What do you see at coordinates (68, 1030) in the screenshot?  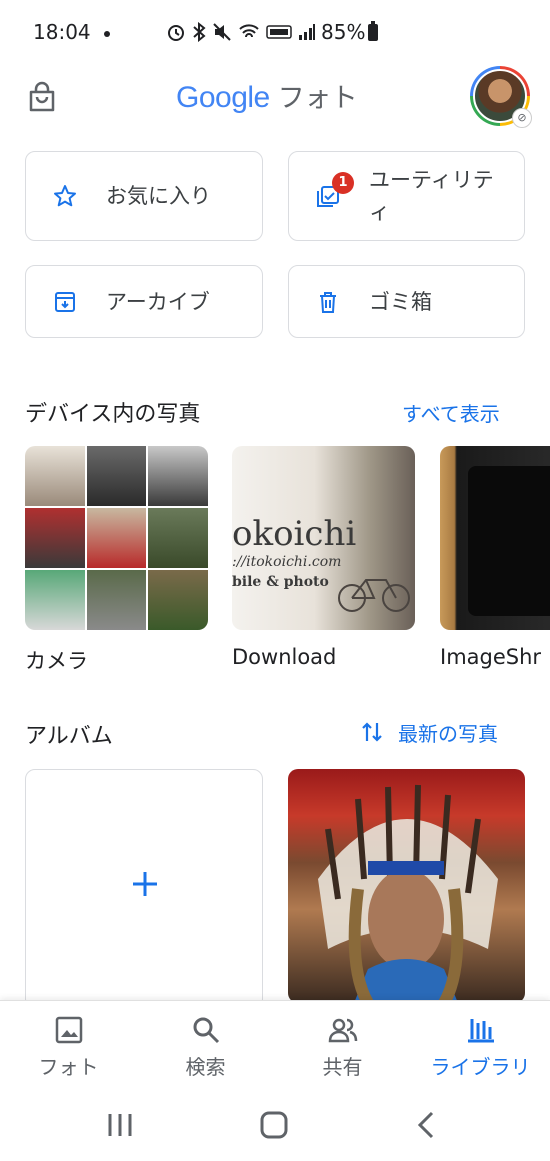 I see `photo-icon` at bounding box center [68, 1030].